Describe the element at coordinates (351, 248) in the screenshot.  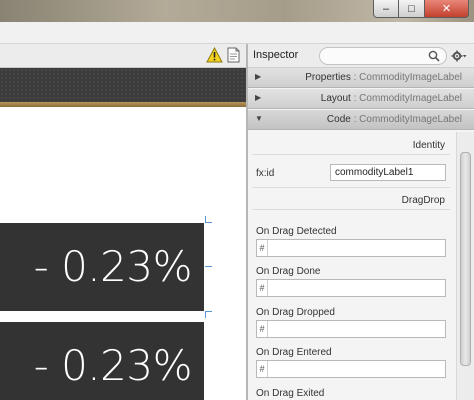
I see `on-drag-detected-field: #` at that location.